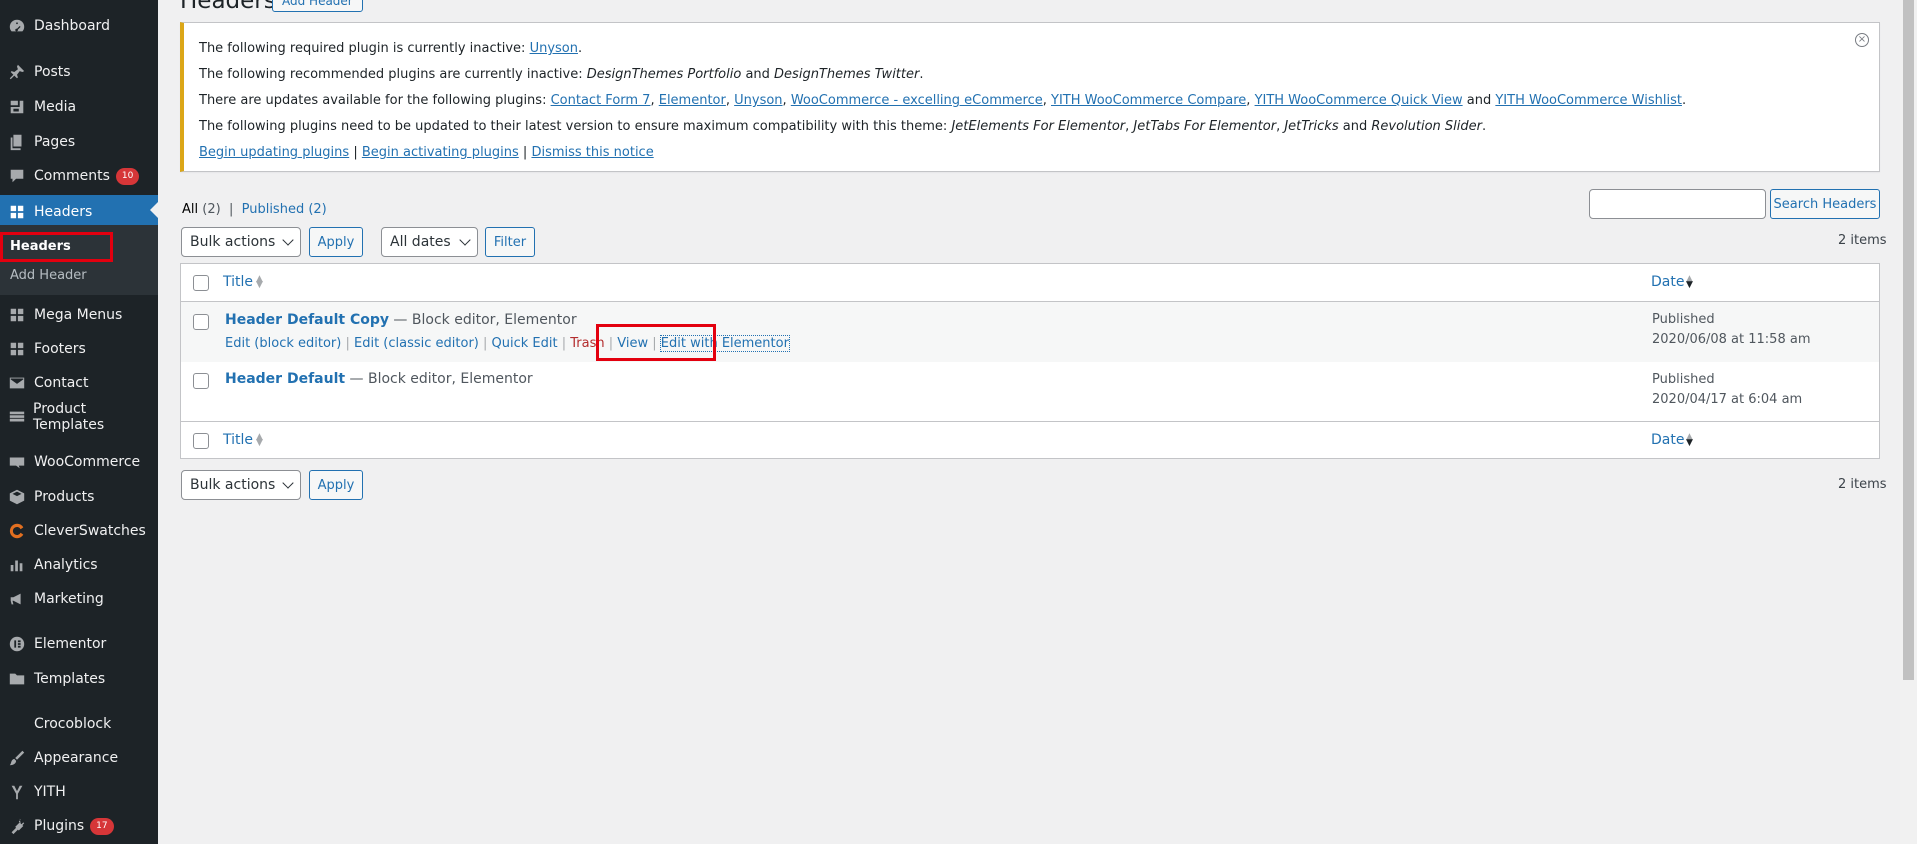 This screenshot has height=844, width=1917. I want to click on view-published: Published (2), so click(284, 209).